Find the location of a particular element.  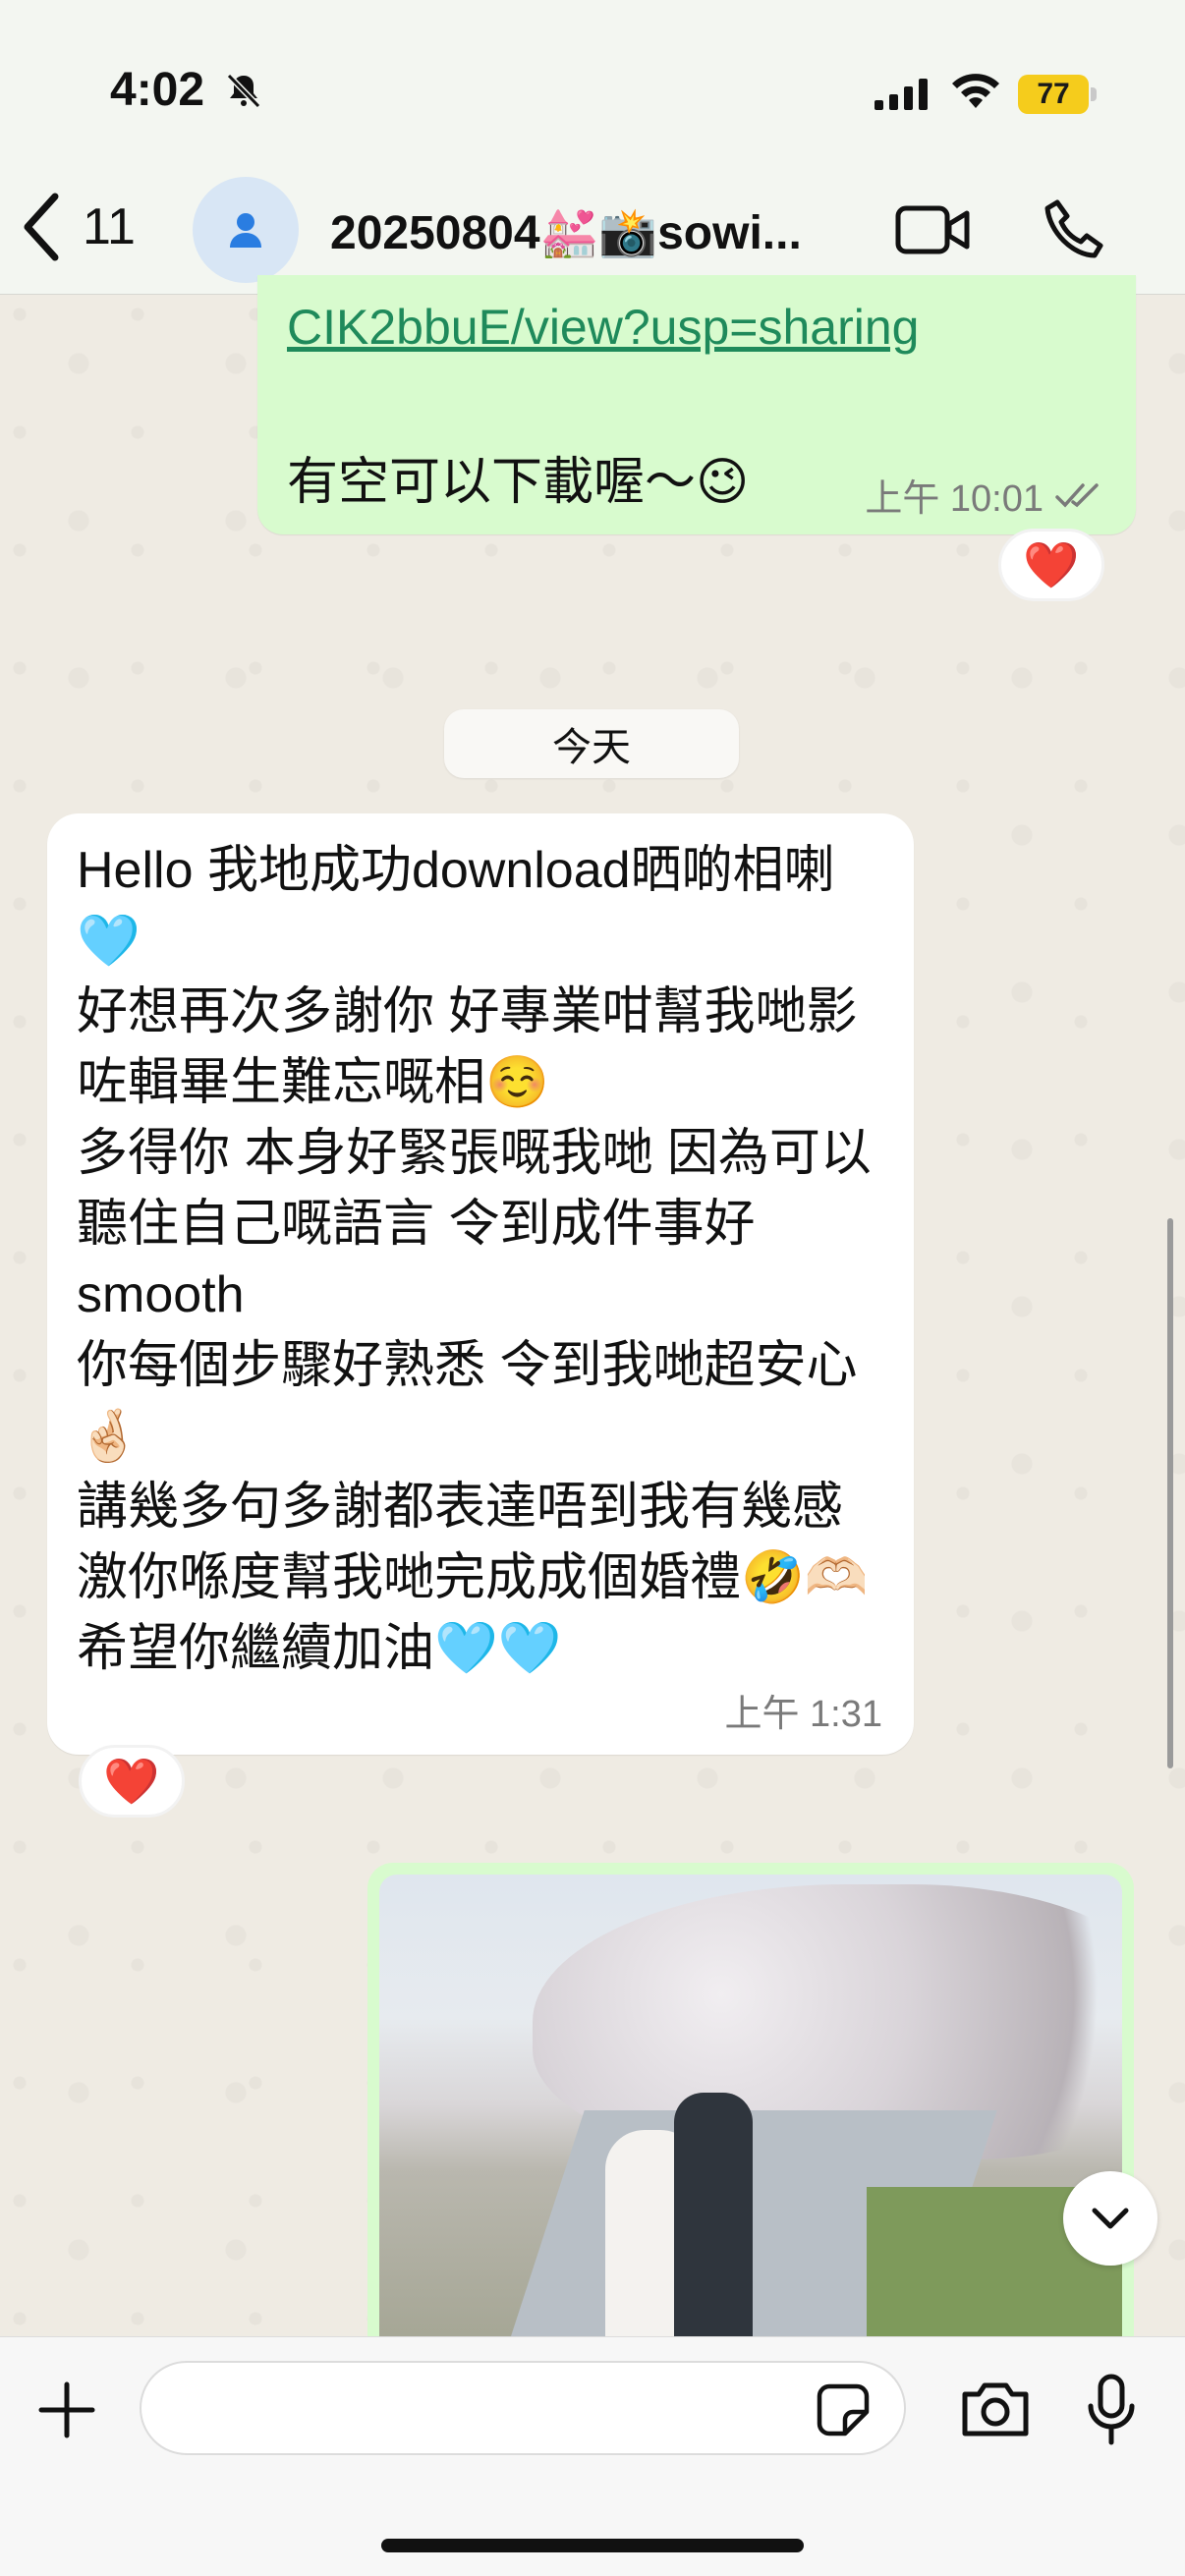

battery-level: 77 is located at coordinates (1053, 94).